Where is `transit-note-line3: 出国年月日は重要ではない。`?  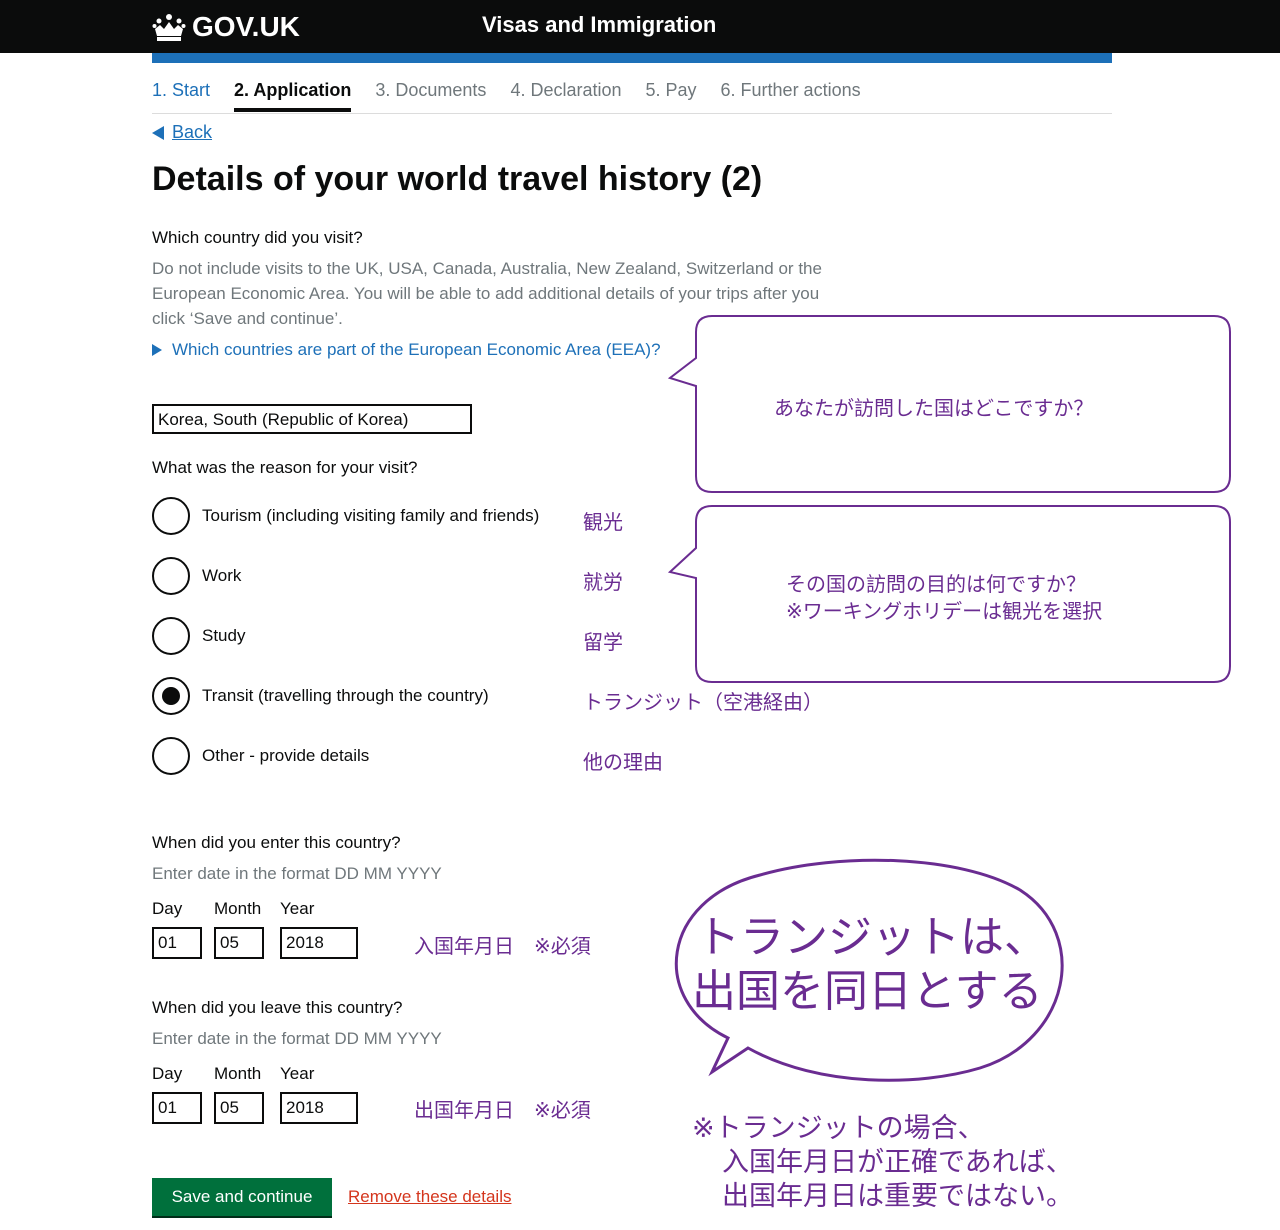 transit-note-line3: 出国年月日は重要ではない。 is located at coordinates (897, 1196).